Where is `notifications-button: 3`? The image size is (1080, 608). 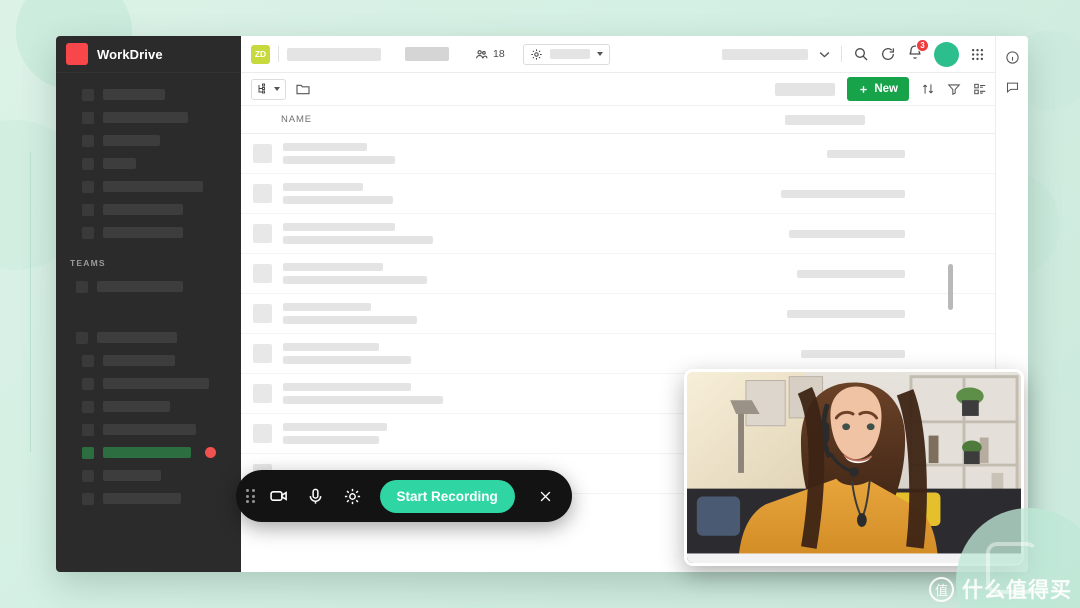
notifications-button: 3 is located at coordinates (918, 51).